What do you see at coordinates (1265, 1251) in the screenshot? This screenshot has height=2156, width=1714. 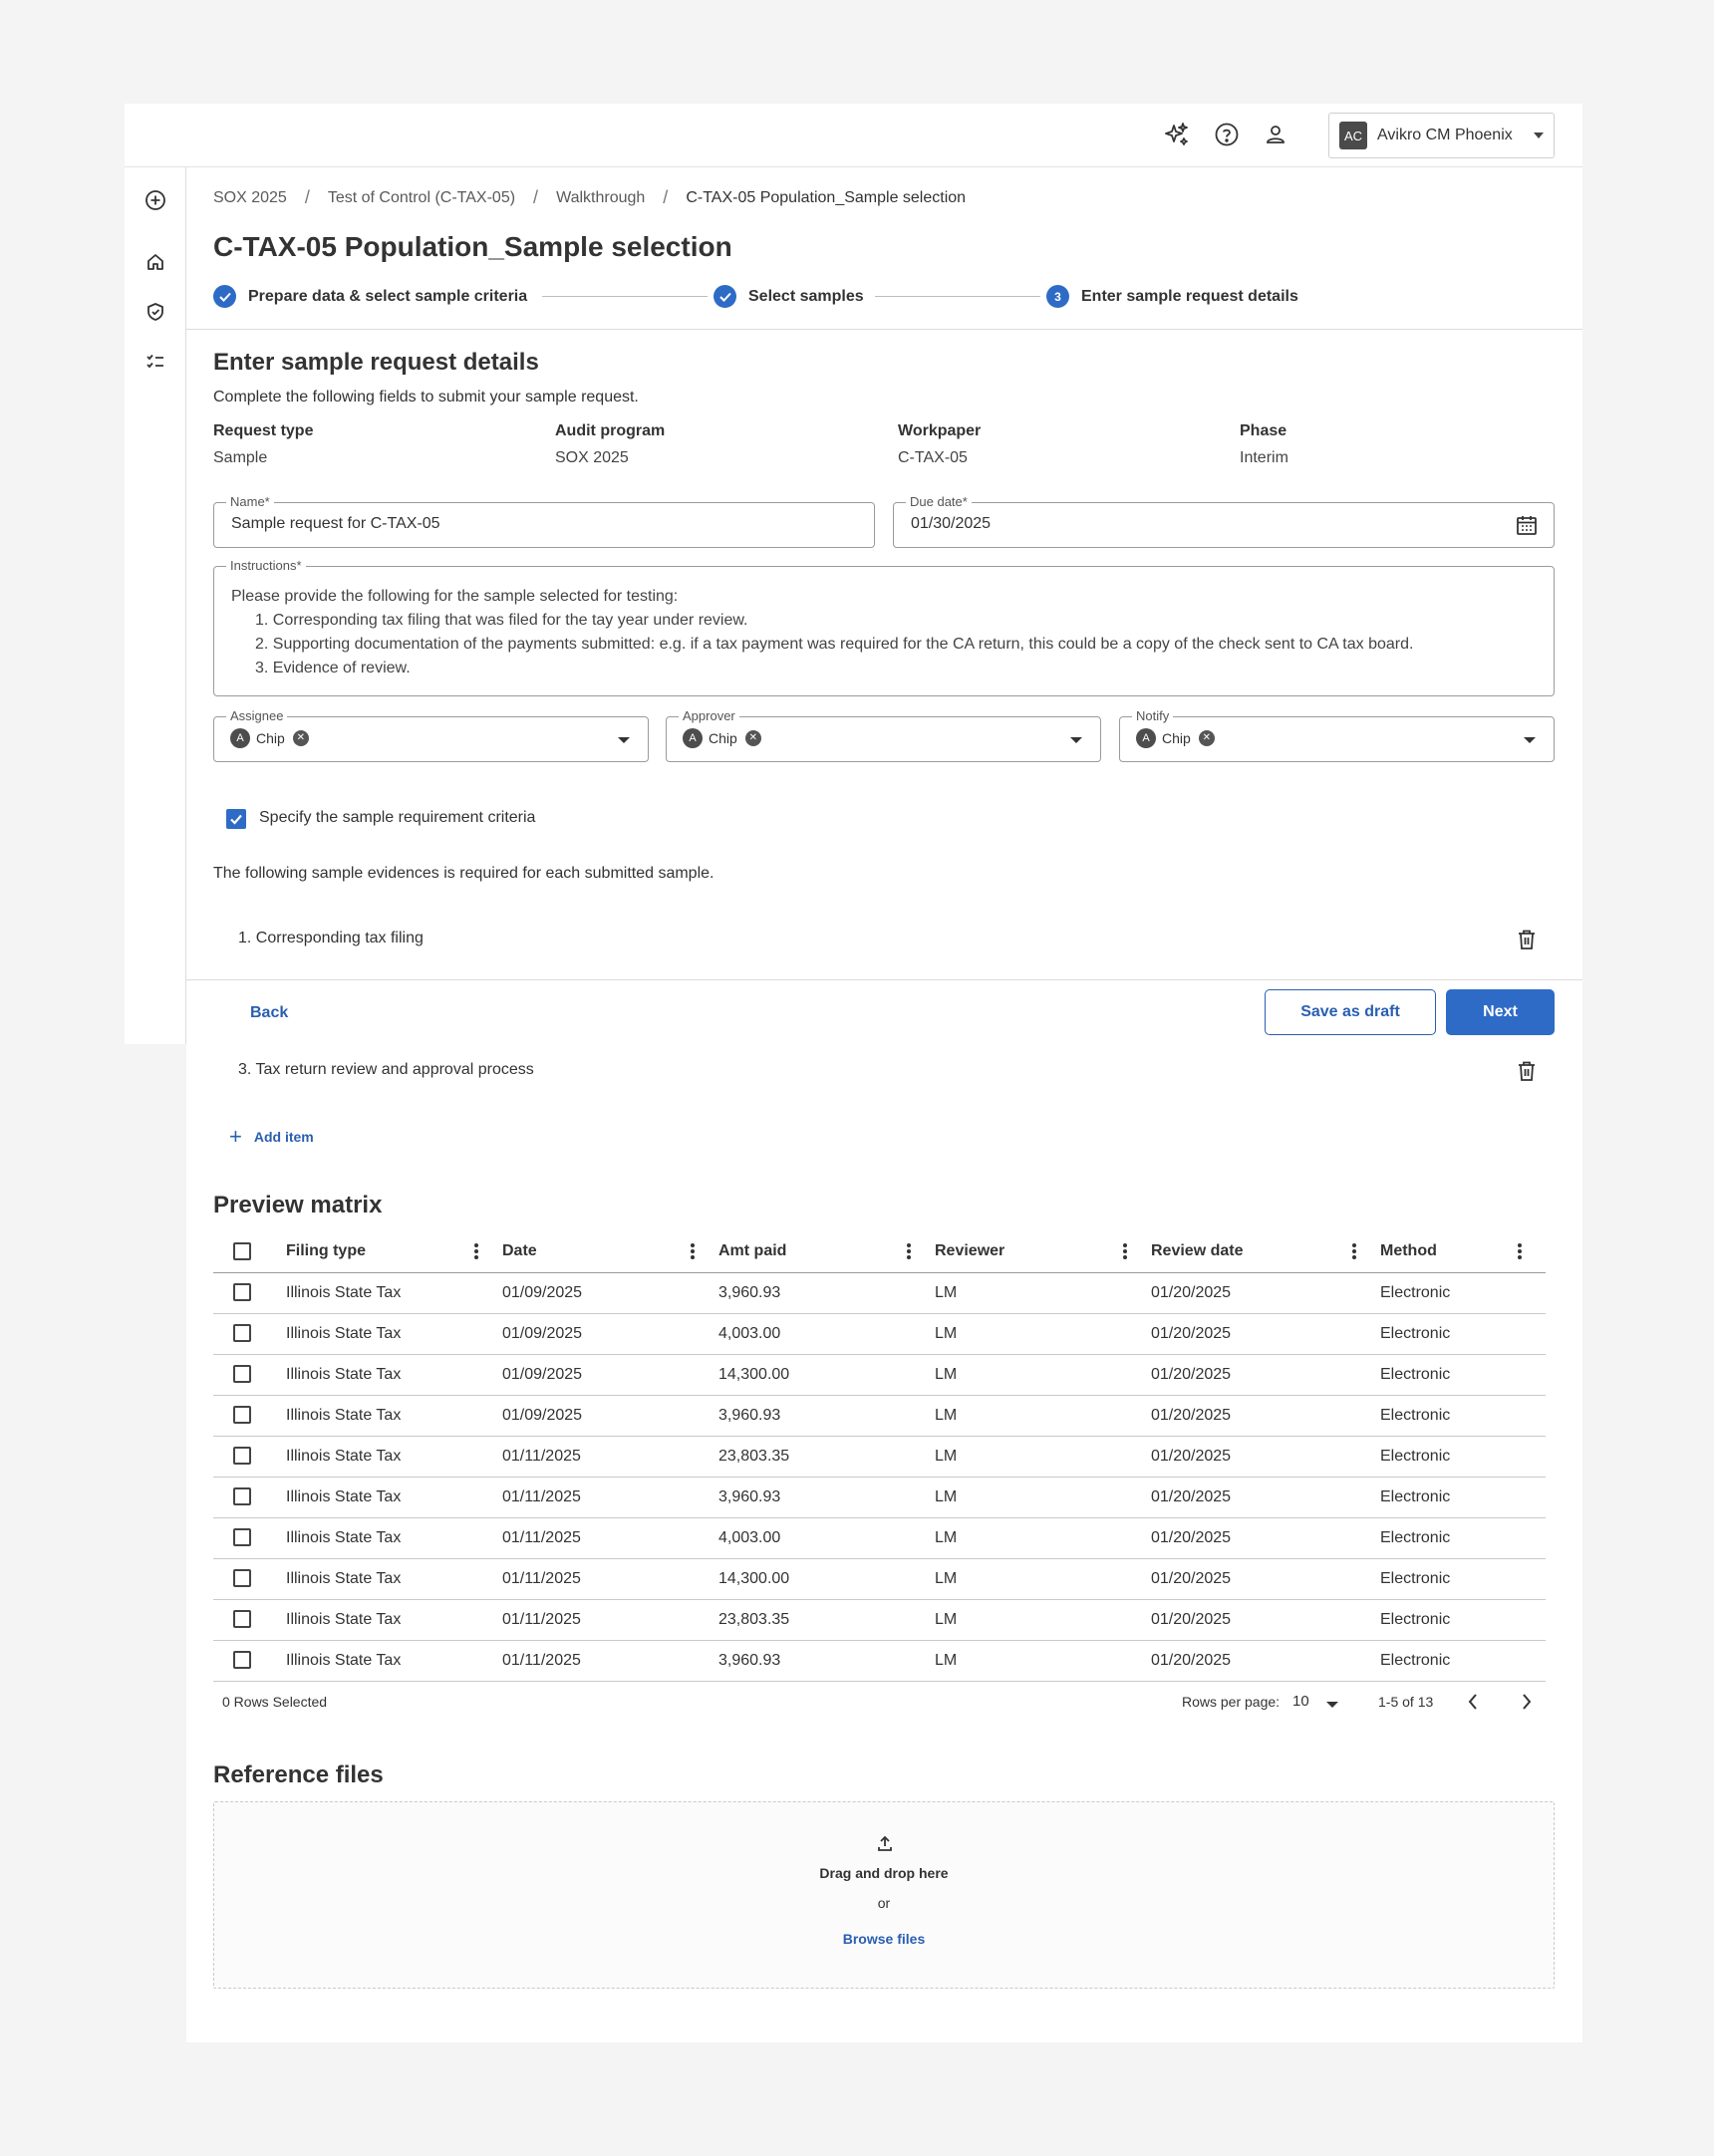 I see `column-header: Review date` at bounding box center [1265, 1251].